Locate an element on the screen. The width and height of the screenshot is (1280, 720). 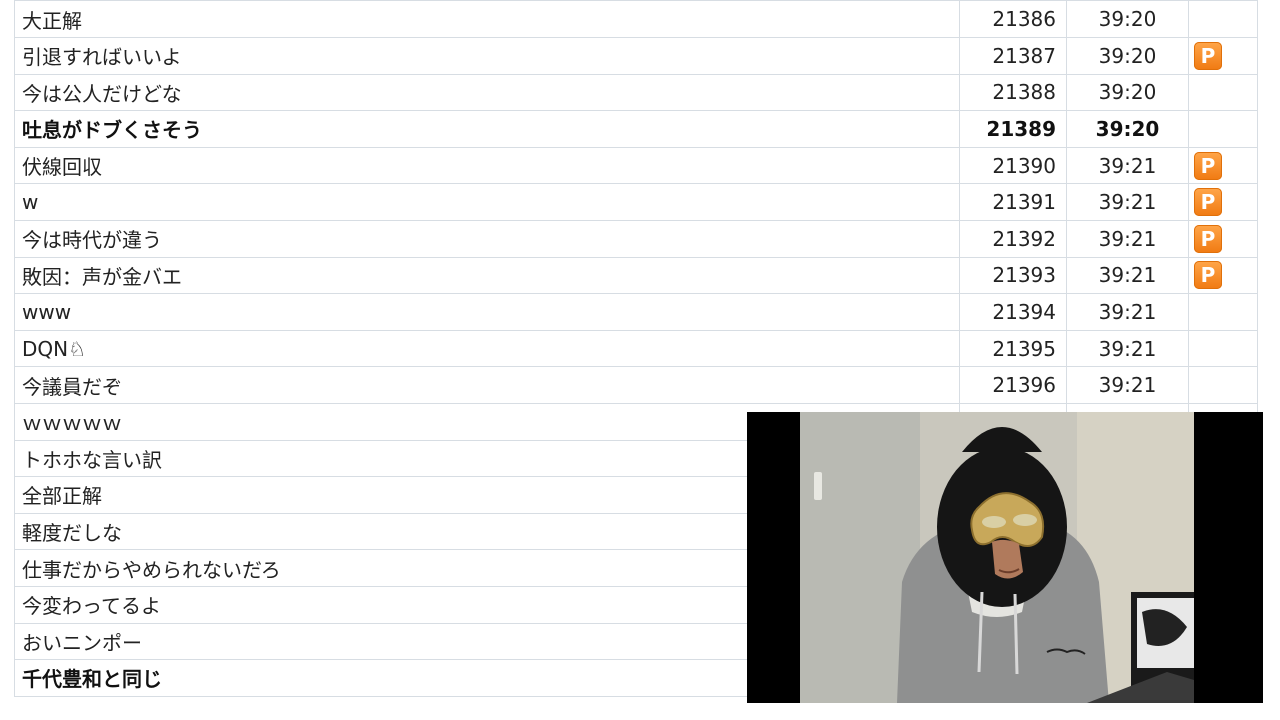
comment-number: 21392 is located at coordinates (1013, 238).